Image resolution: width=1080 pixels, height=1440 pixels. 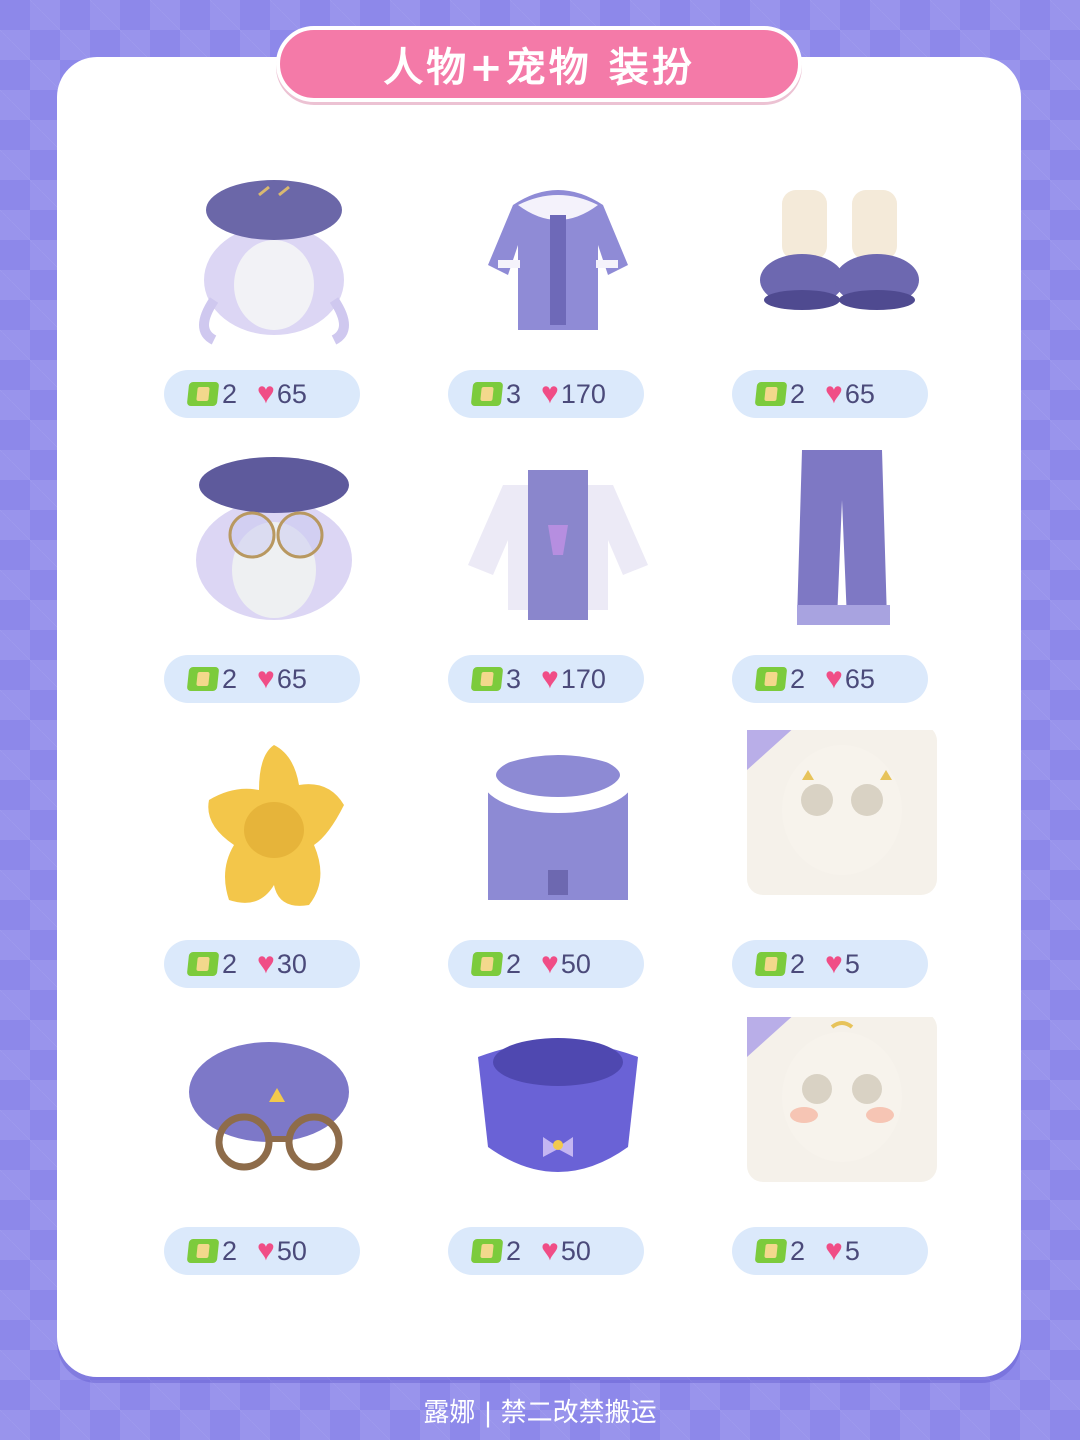 What do you see at coordinates (558, 1105) in the screenshot?
I see `pet-collar-image` at bounding box center [558, 1105].